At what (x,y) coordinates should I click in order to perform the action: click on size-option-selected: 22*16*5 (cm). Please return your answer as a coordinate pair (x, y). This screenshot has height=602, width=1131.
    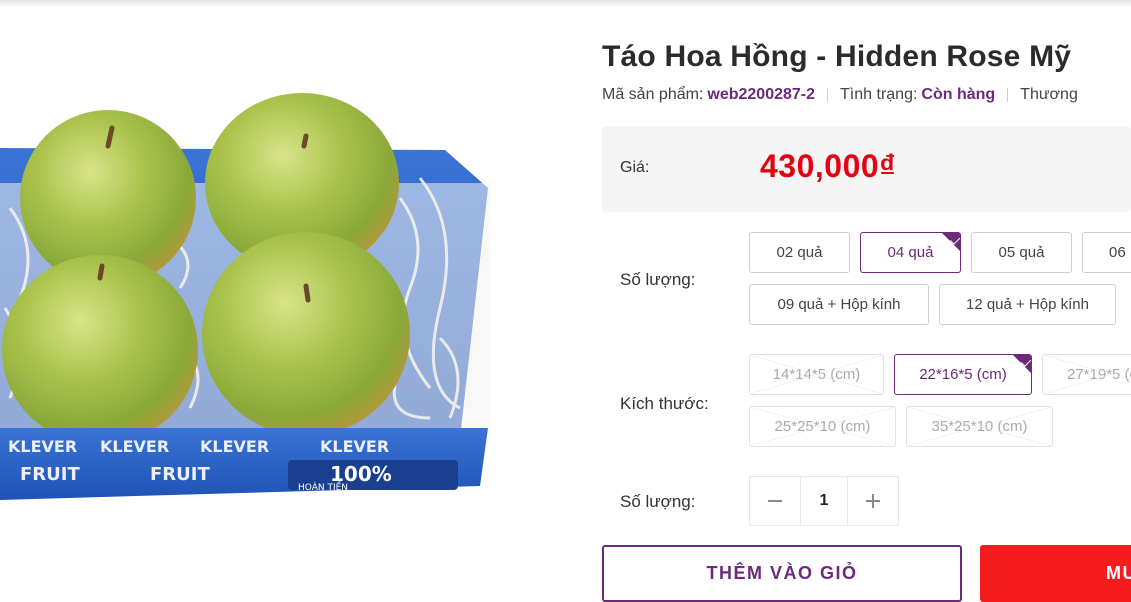
    Looking at the image, I should click on (963, 374).